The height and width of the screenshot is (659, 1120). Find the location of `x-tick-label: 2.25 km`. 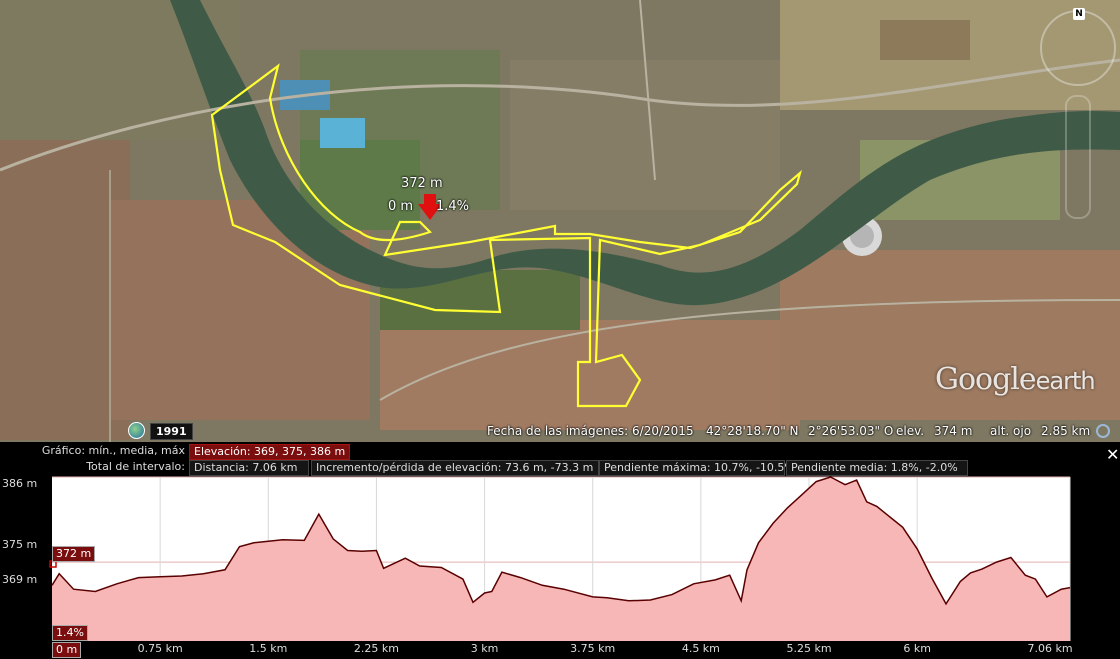

x-tick-label: 2.25 km is located at coordinates (376, 648).